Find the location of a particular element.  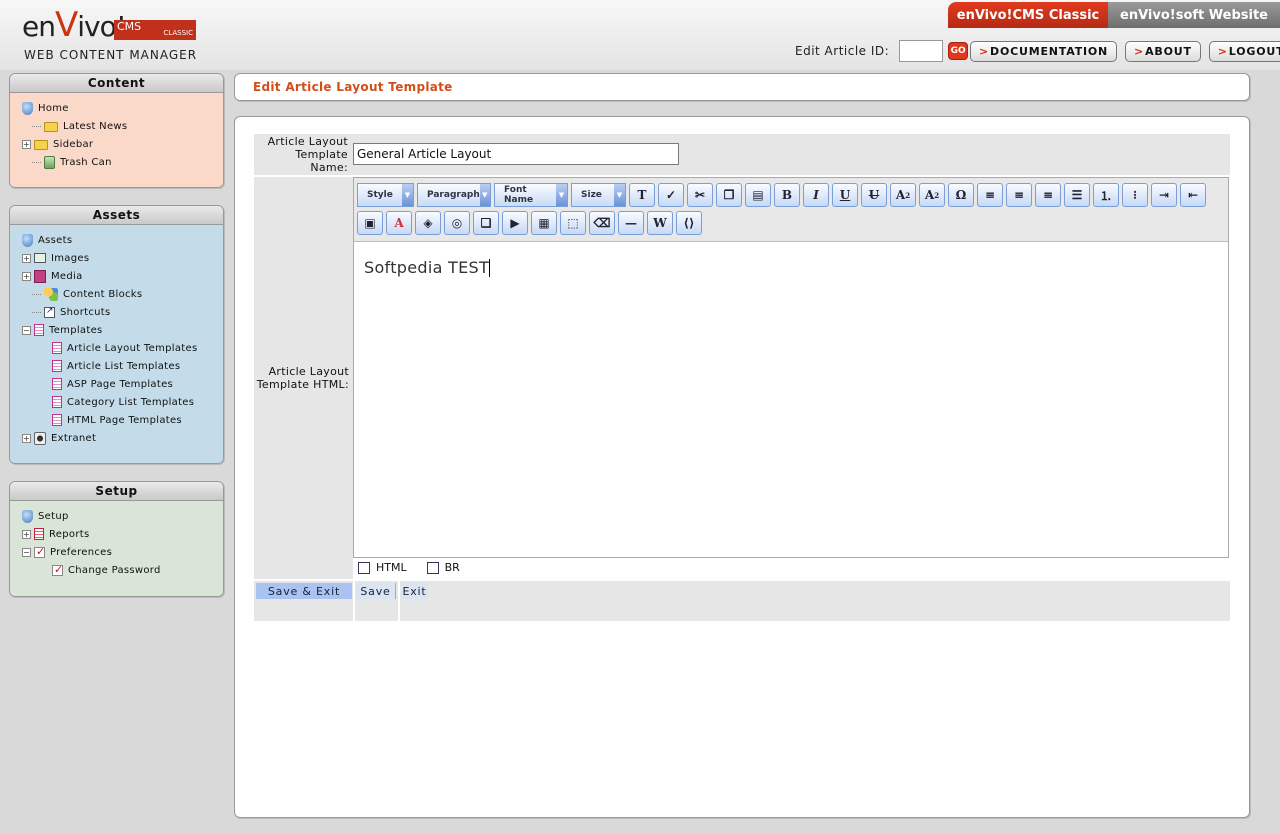

br-checkbox is located at coordinates (432, 567).